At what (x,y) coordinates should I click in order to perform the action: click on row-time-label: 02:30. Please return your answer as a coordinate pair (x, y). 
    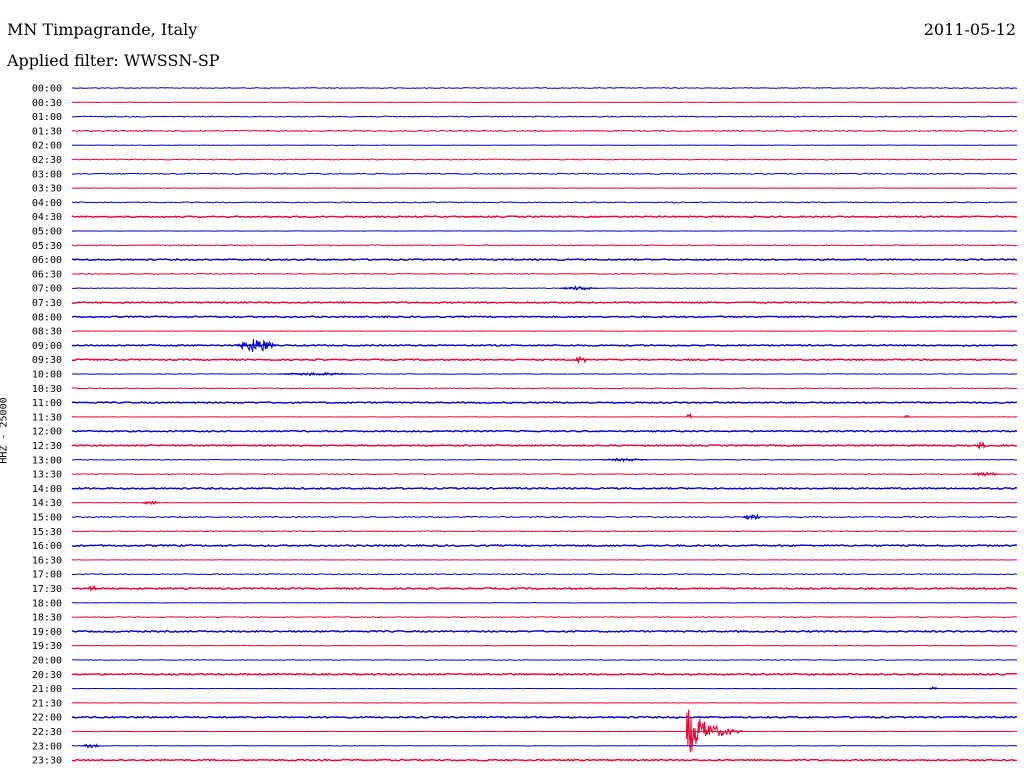
    Looking at the image, I should click on (47, 160).